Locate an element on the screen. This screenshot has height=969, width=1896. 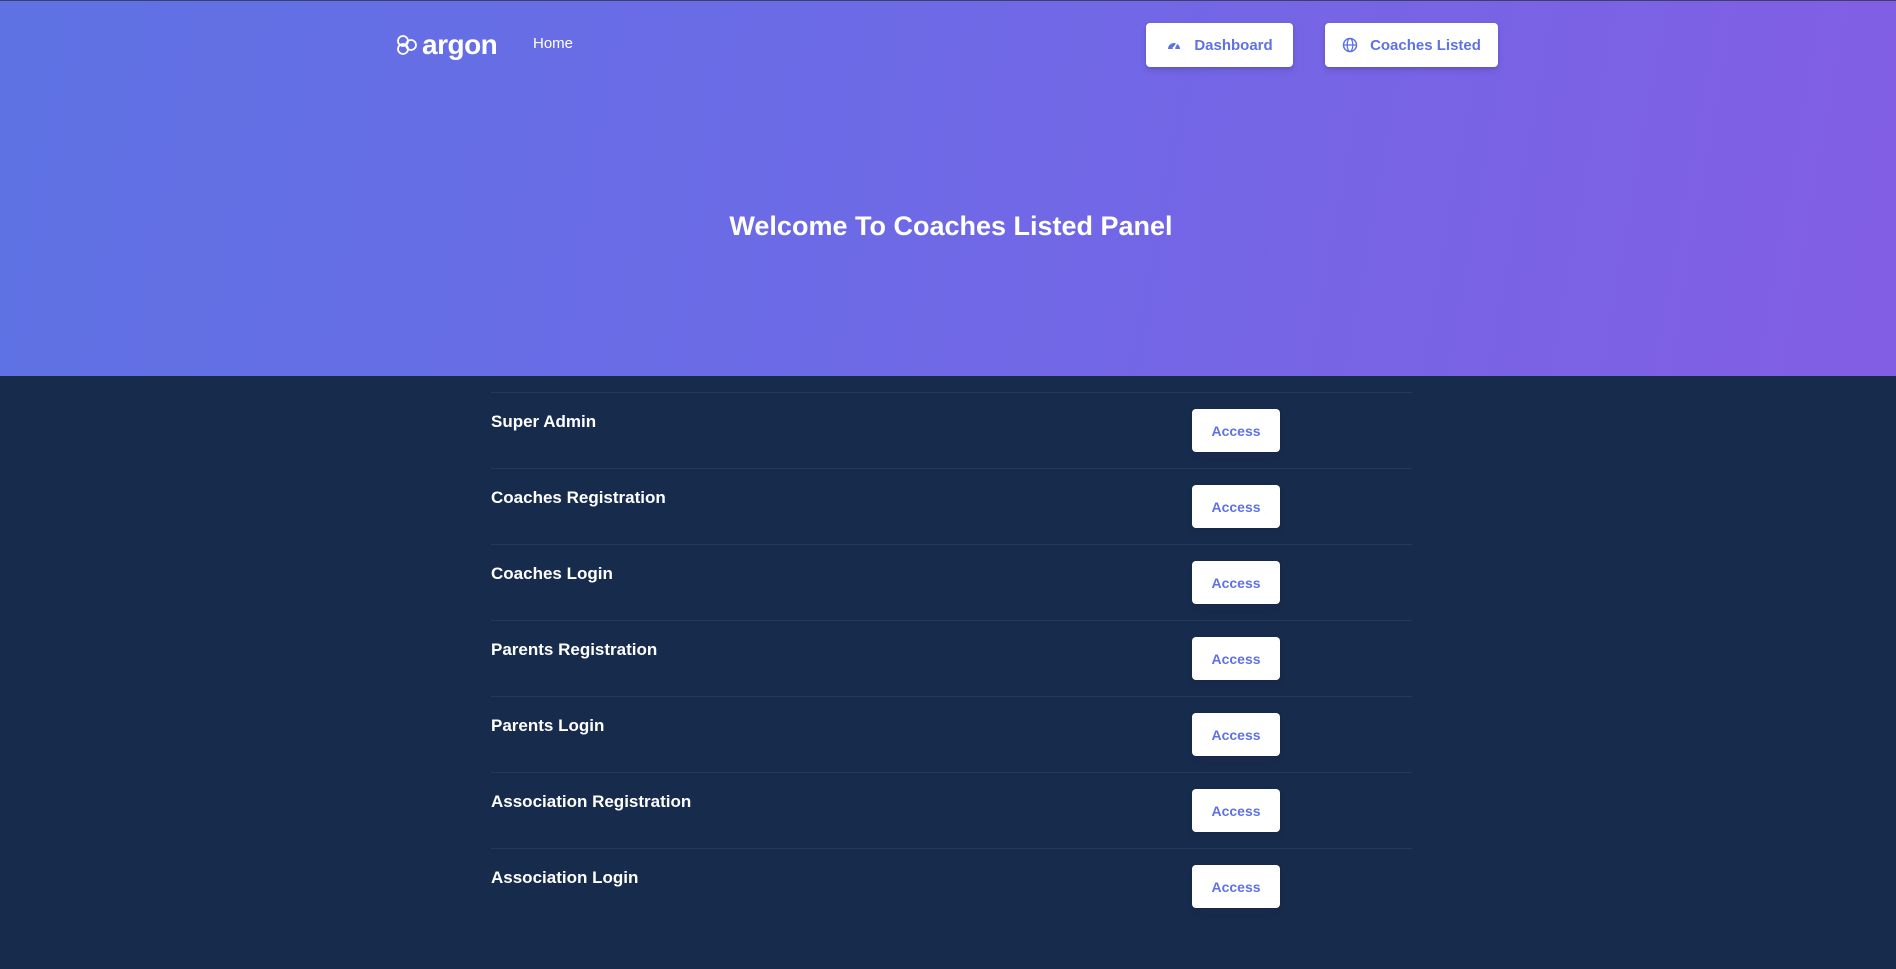
brand-link: argon is located at coordinates (447, 44).